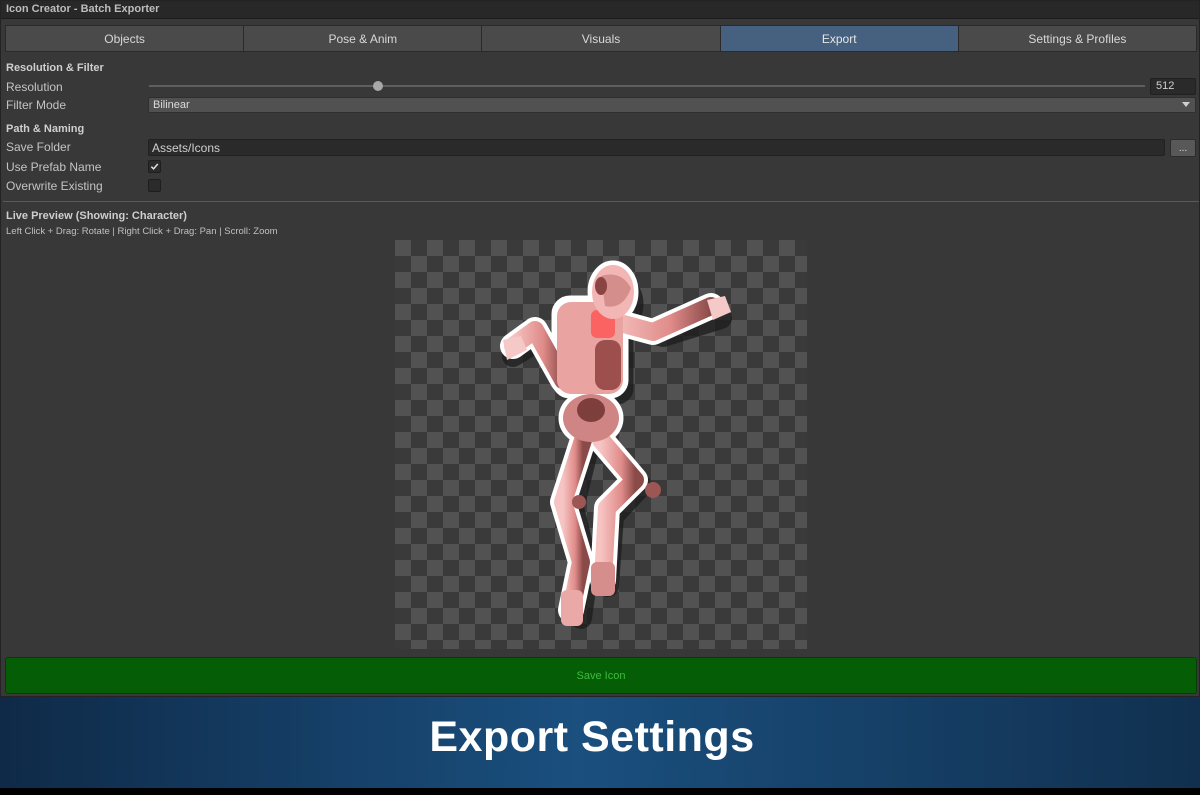 The image size is (1200, 795). What do you see at coordinates (54, 186) in the screenshot?
I see `overwrite-existing-label: Overwrite Existing` at bounding box center [54, 186].